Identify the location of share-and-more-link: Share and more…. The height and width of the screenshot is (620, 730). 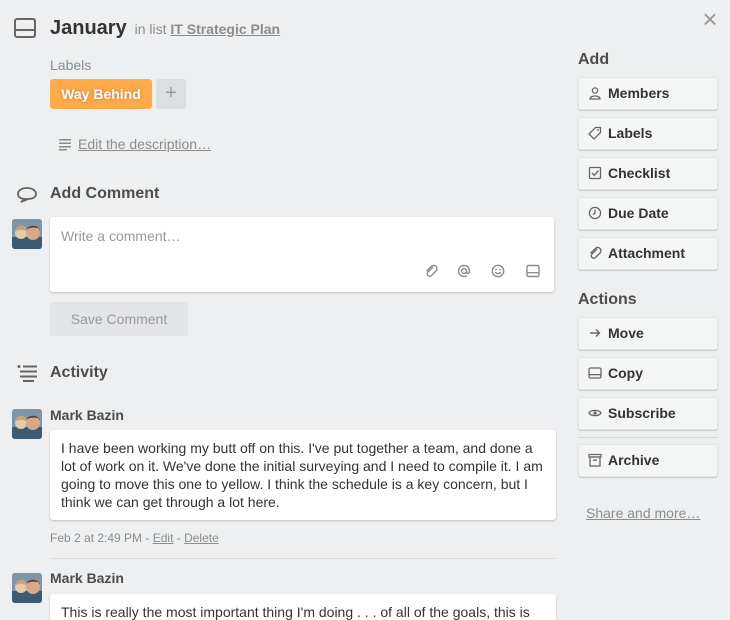
(643, 513).